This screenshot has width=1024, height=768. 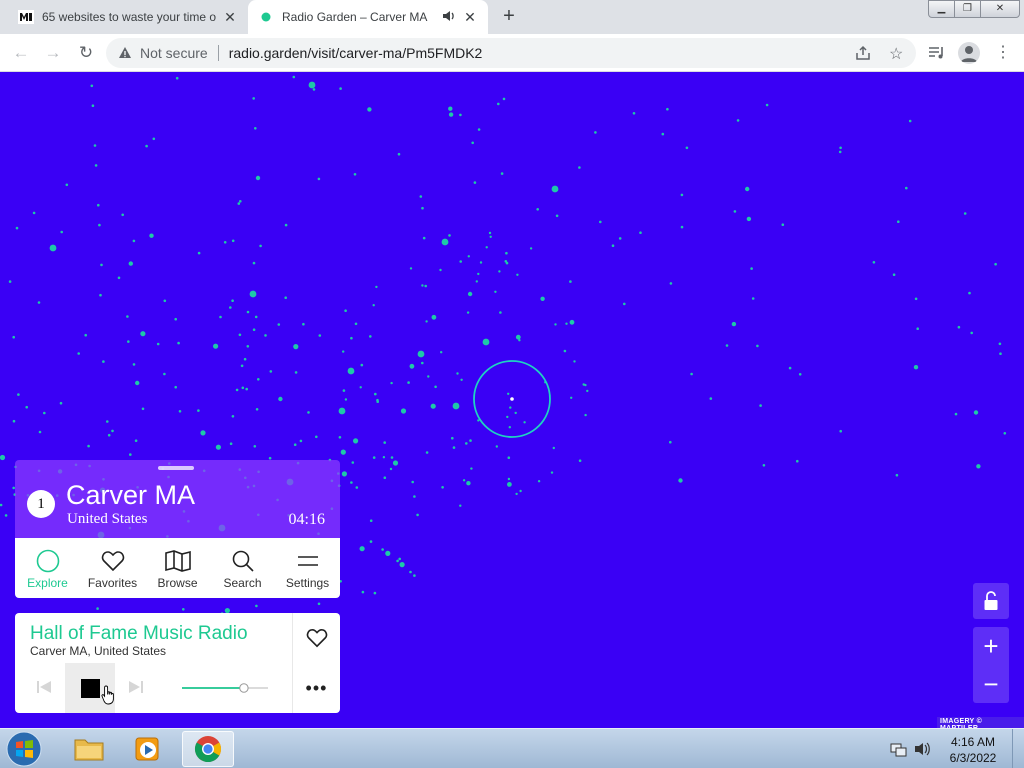 I want to click on nav-favorites: Favorites, so click(x=112, y=568).